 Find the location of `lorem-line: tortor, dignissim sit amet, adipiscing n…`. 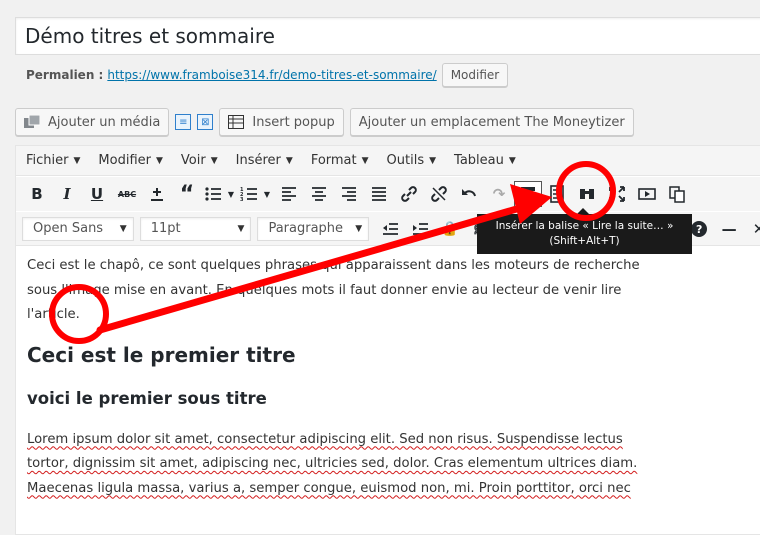

lorem-line: tortor, dignissim sit amet, adipiscing n… is located at coordinates (332, 463).